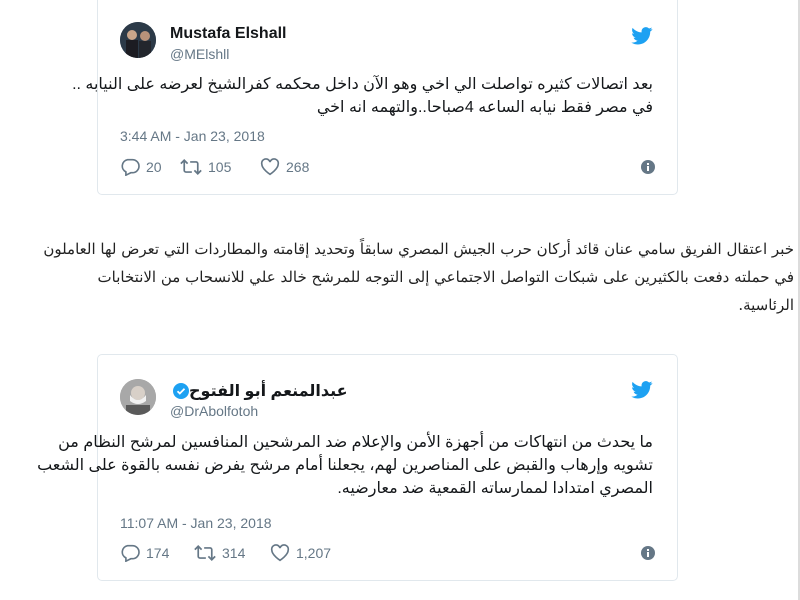 Image resolution: width=800 pixels, height=600 pixels. I want to click on retweet-count: 105, so click(220, 167).